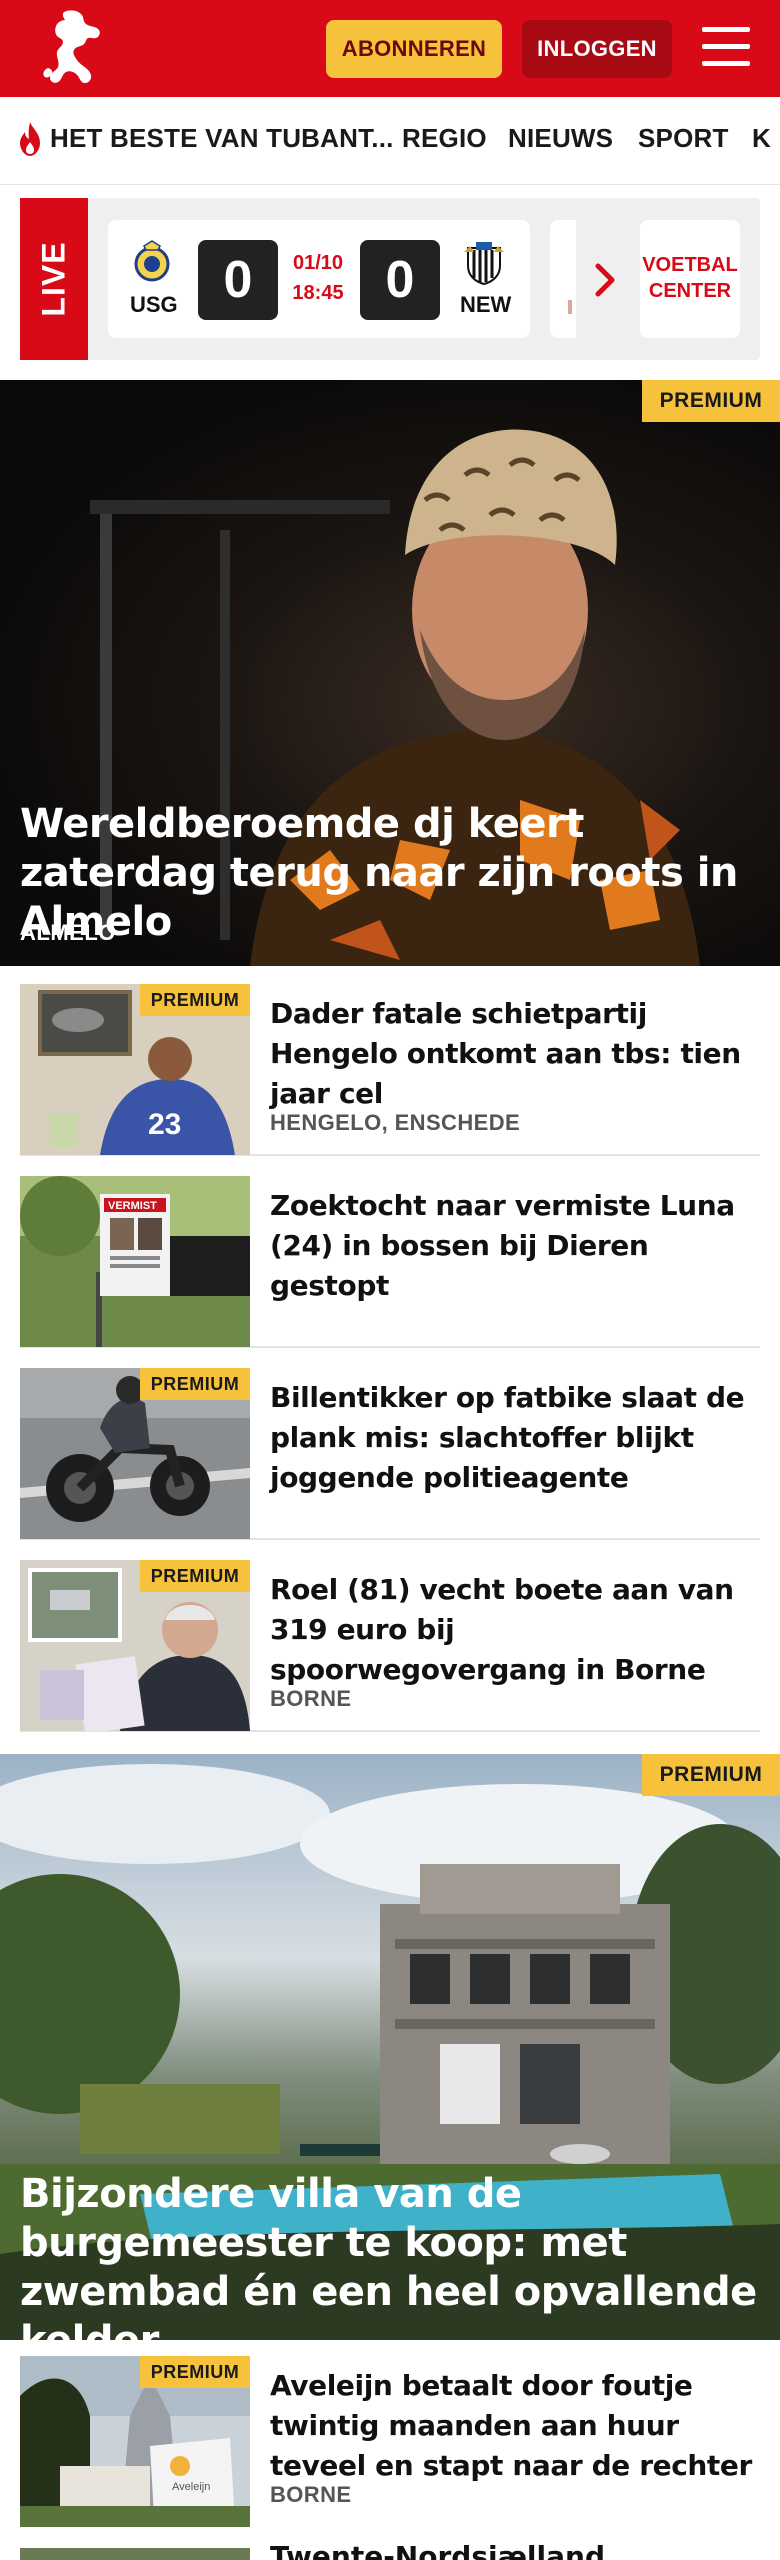  I want to click on jersey-number: 23, so click(164, 1124).